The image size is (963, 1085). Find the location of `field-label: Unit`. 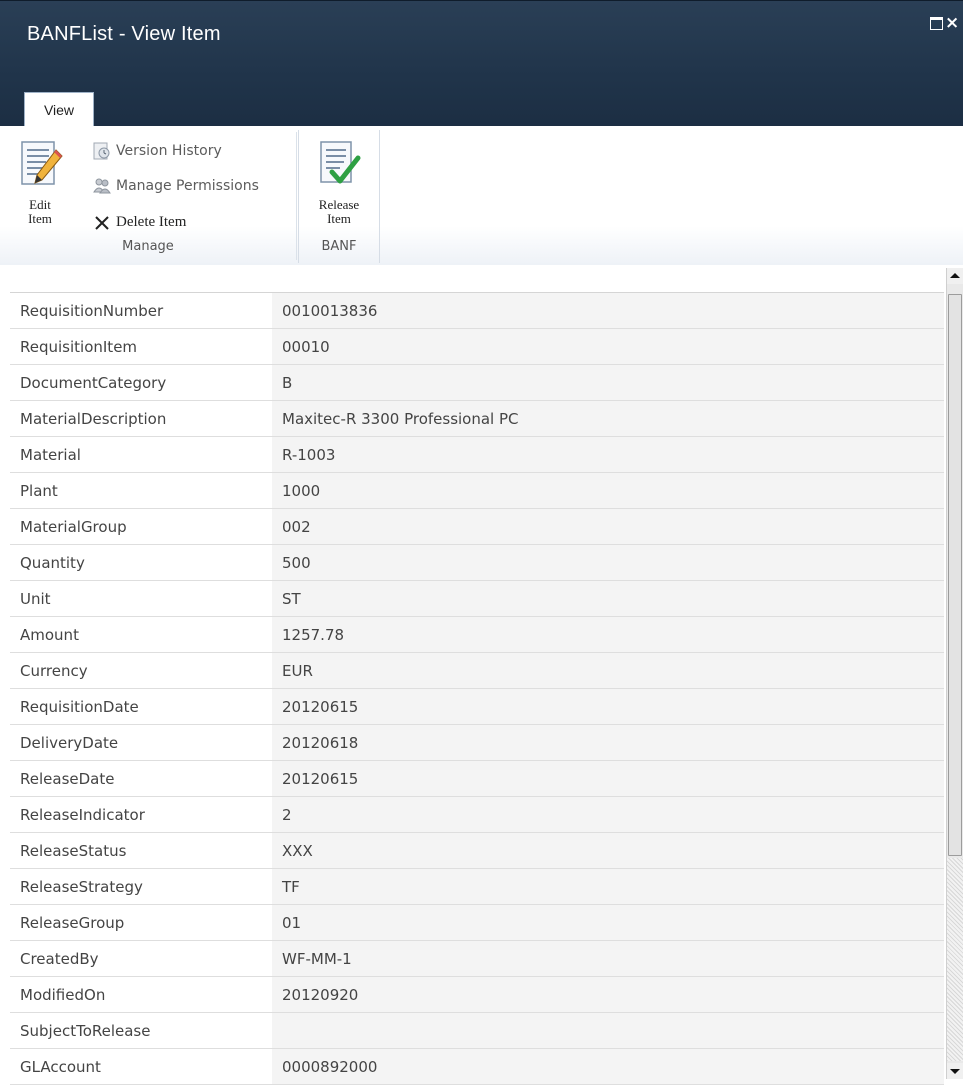

field-label: Unit is located at coordinates (141, 598).